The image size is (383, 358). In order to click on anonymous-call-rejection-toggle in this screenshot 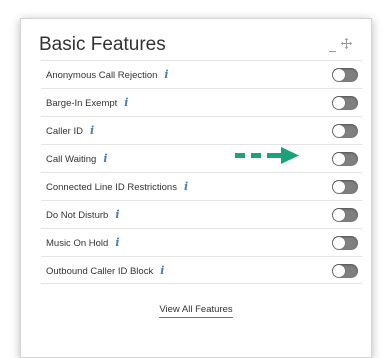, I will do `click(345, 75)`.